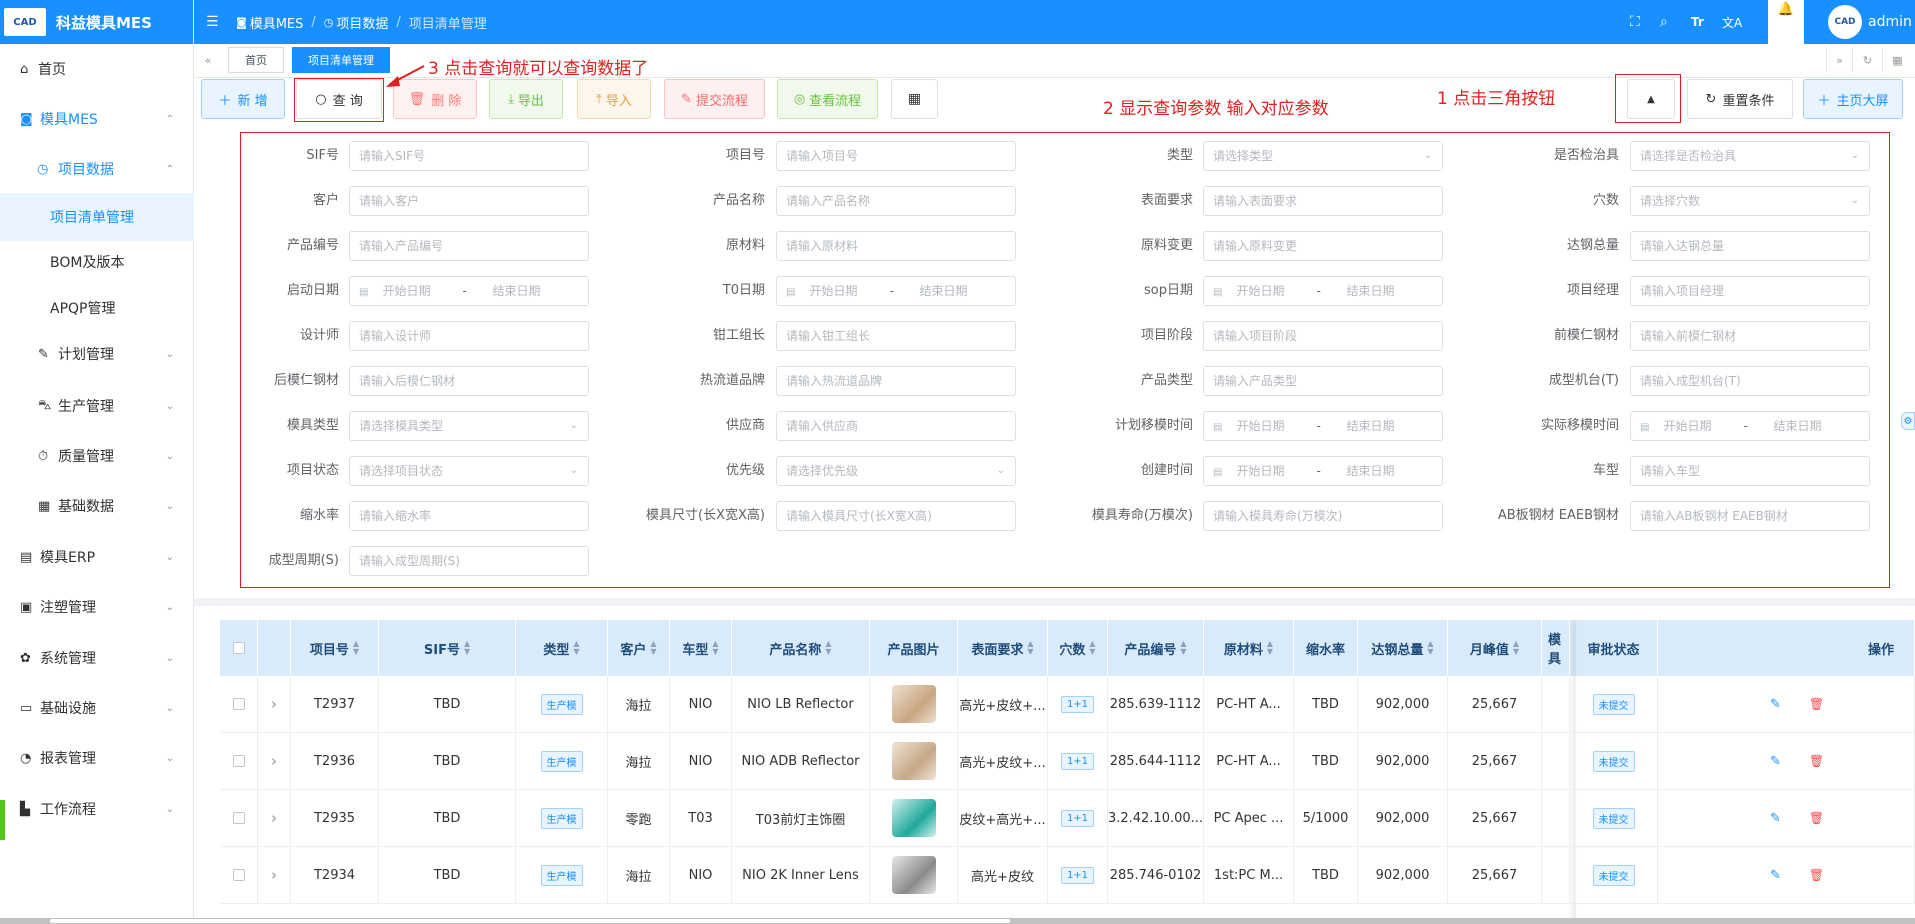  Describe the element at coordinates (614, 99) in the screenshot. I see `import-button: ⤒ 导入` at that location.